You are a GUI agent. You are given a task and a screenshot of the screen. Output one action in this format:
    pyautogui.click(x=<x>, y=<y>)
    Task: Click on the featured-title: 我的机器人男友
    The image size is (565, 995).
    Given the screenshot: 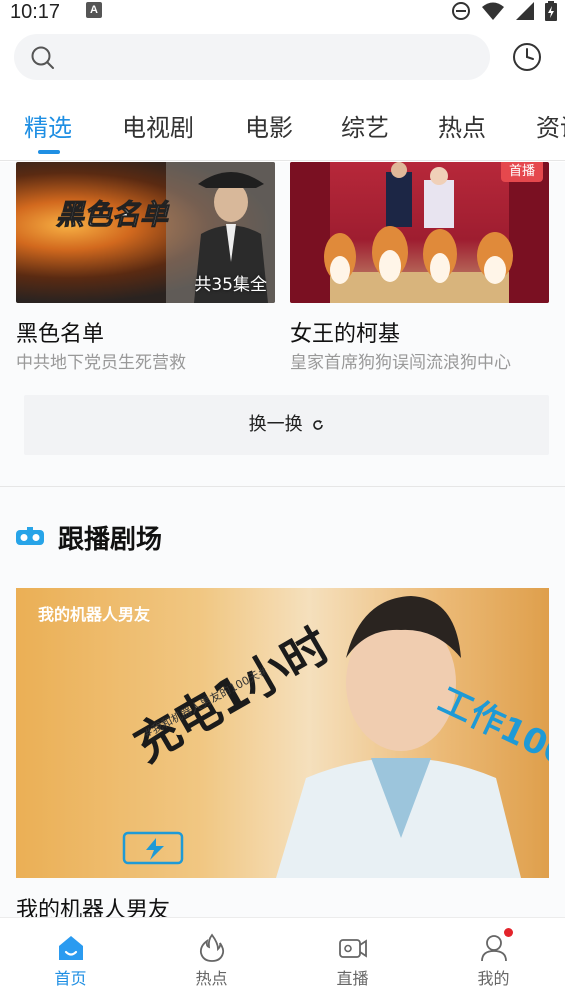 What is the action you would take?
    pyautogui.click(x=93, y=907)
    